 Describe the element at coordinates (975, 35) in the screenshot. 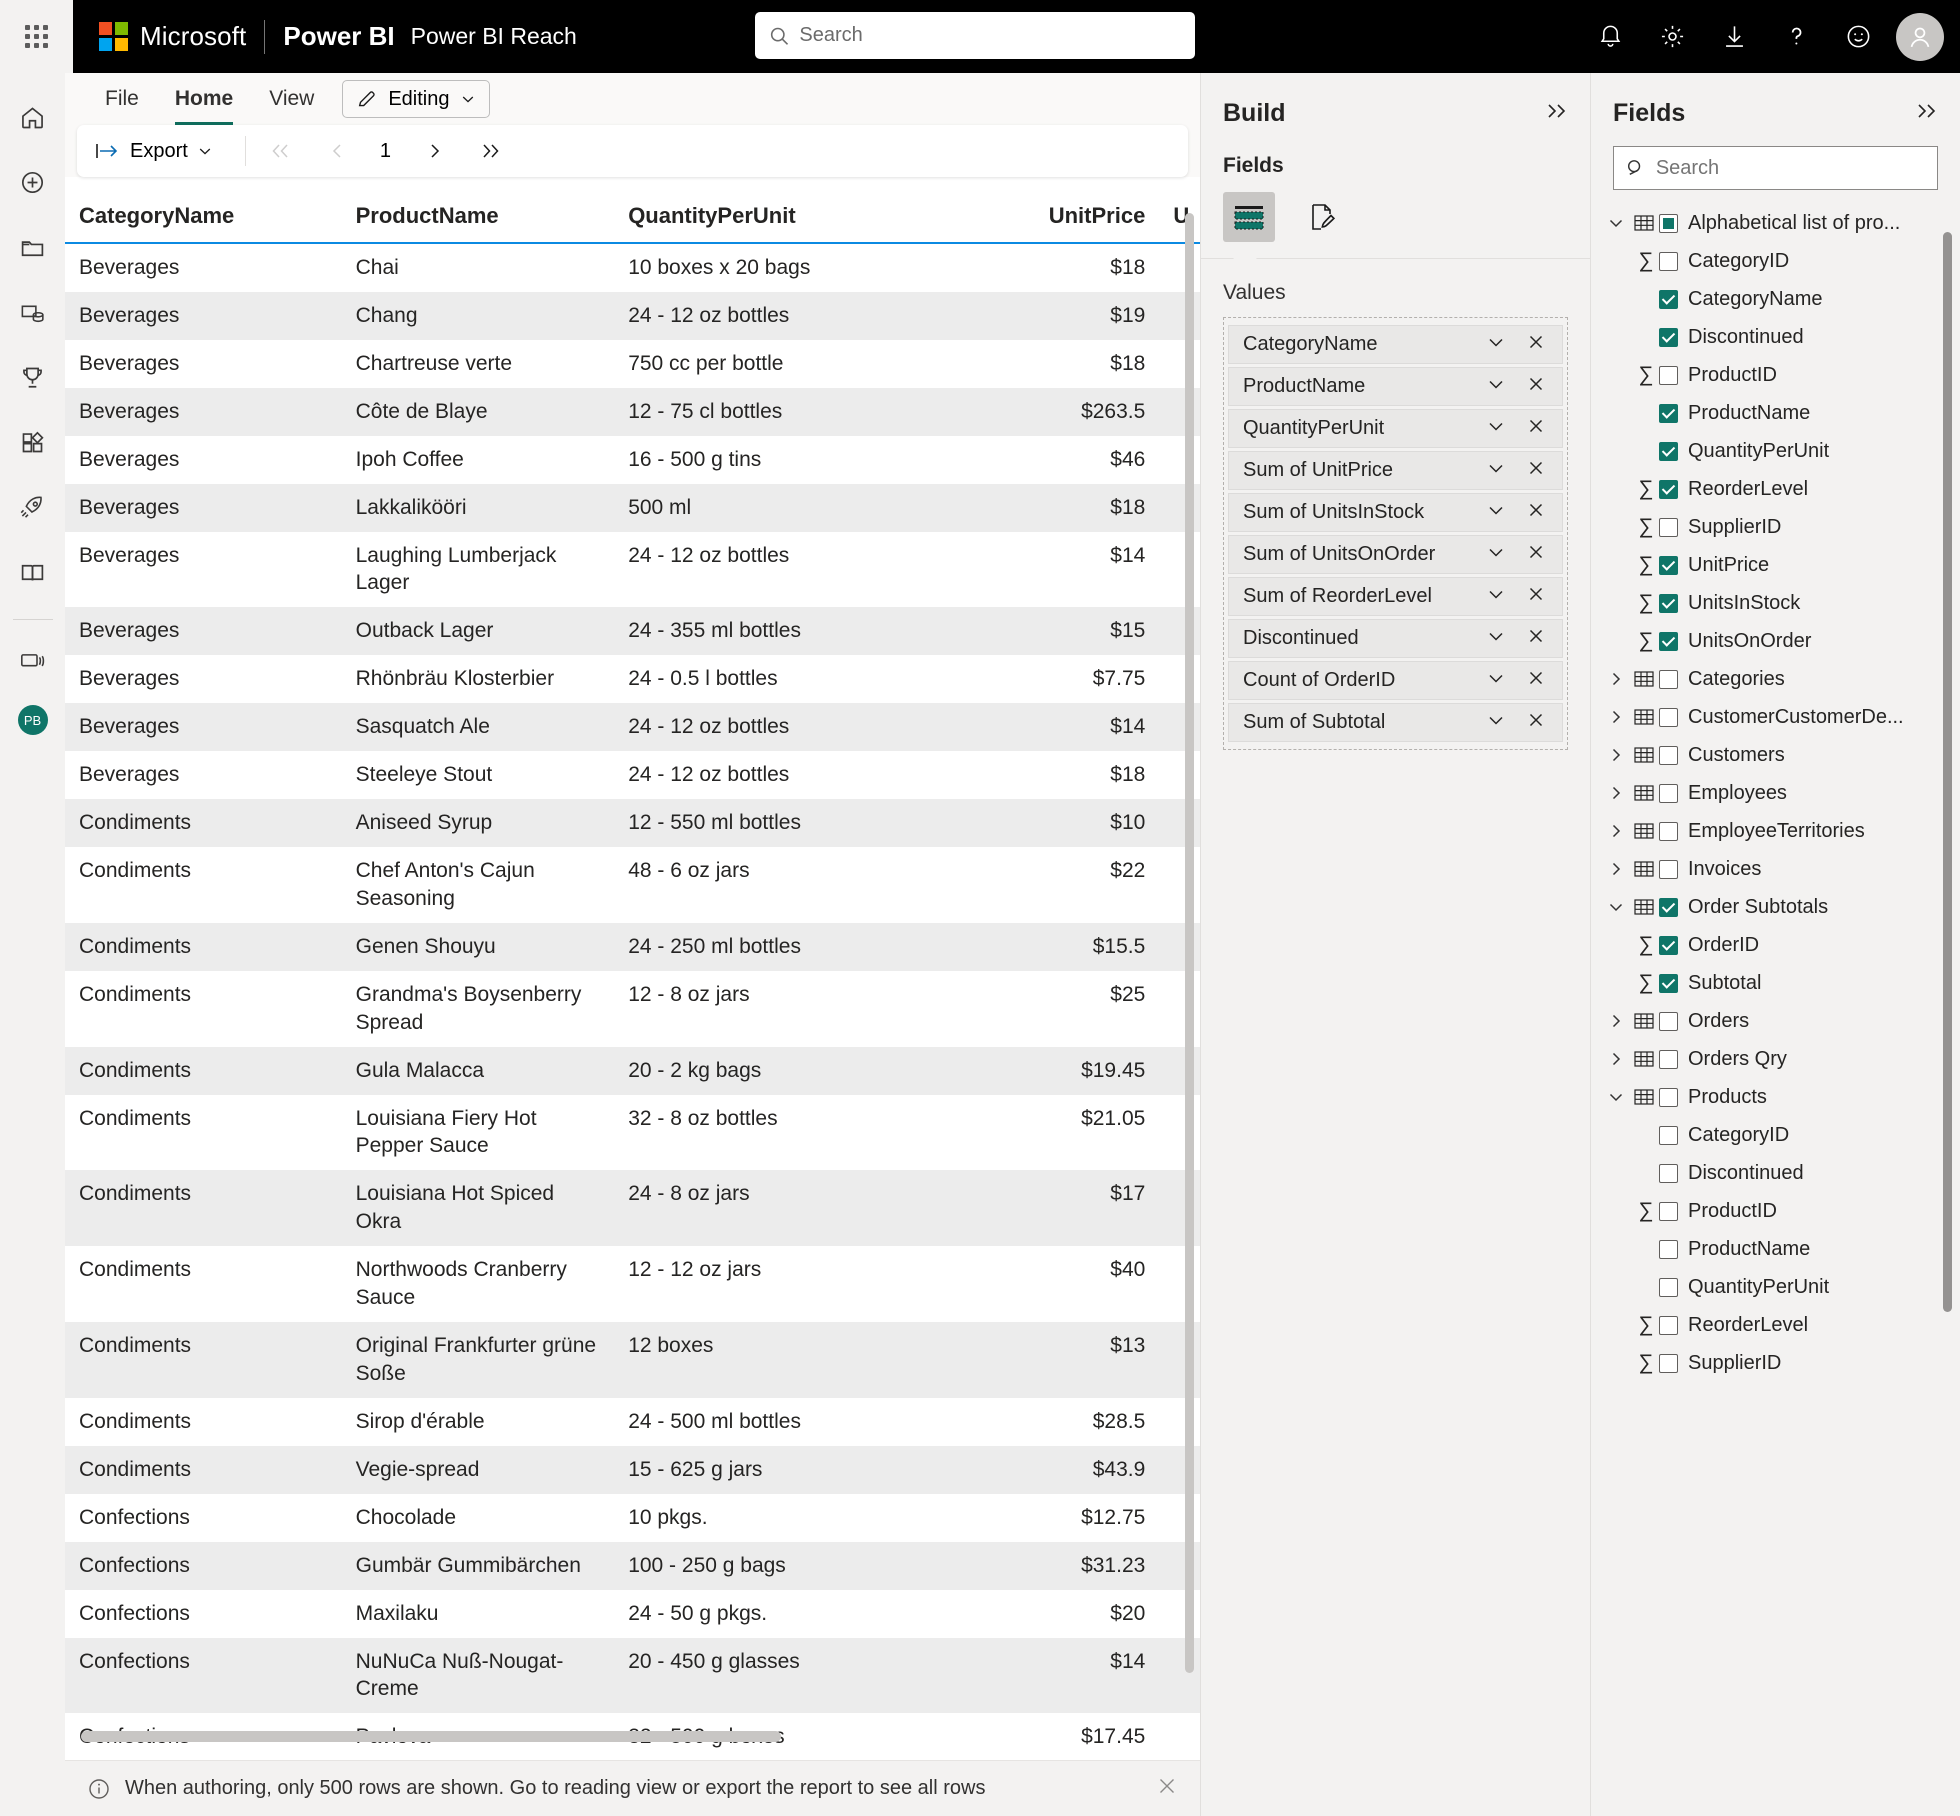

I see `global-search` at that location.